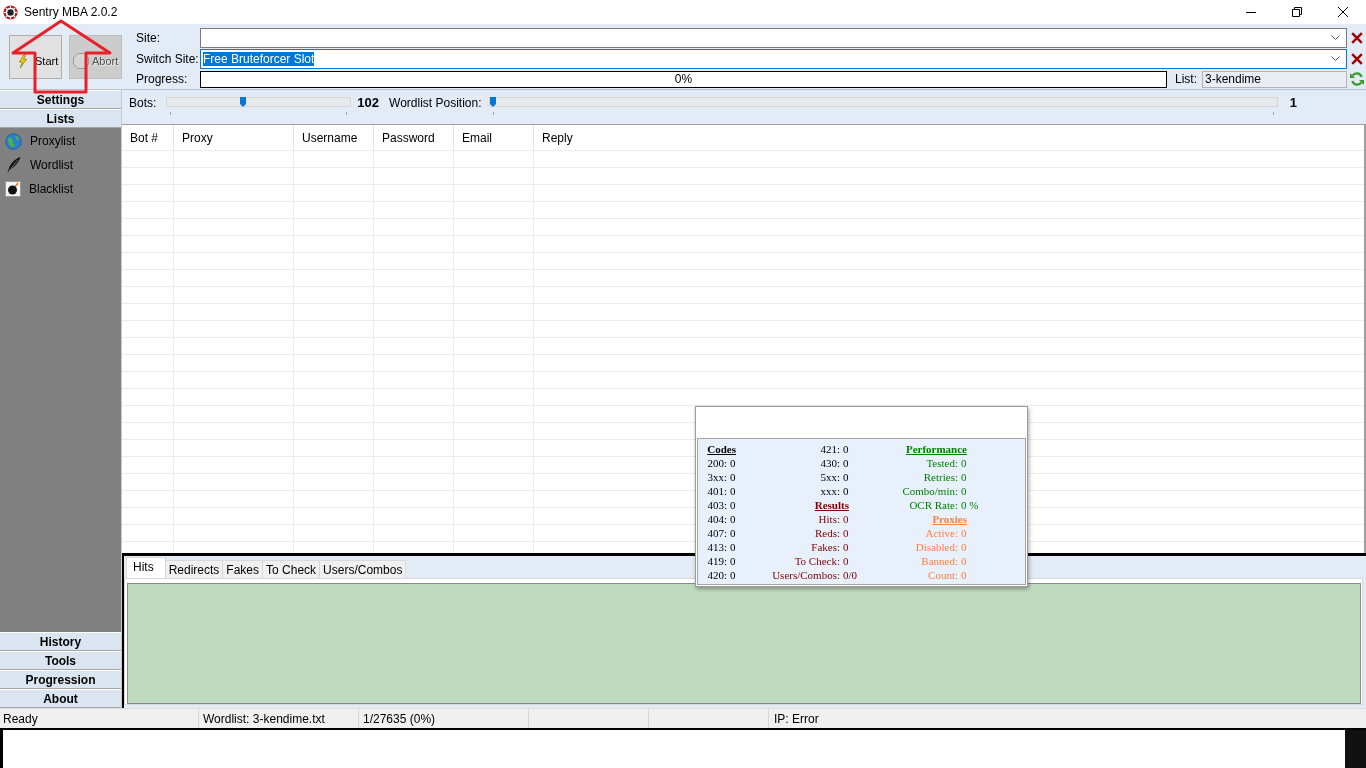 The image size is (1366, 768). What do you see at coordinates (71, 12) in the screenshot?
I see `window-title: Sentry MBA 2.0.2` at bounding box center [71, 12].